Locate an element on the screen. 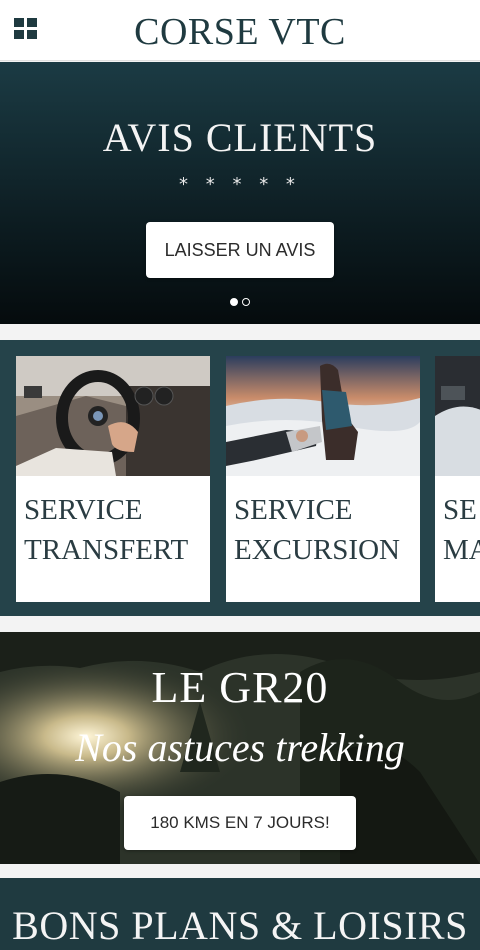 The width and height of the screenshot is (480, 950). gr20-cta-button: 180 KMS EN 7 JOURS! is located at coordinates (240, 823).